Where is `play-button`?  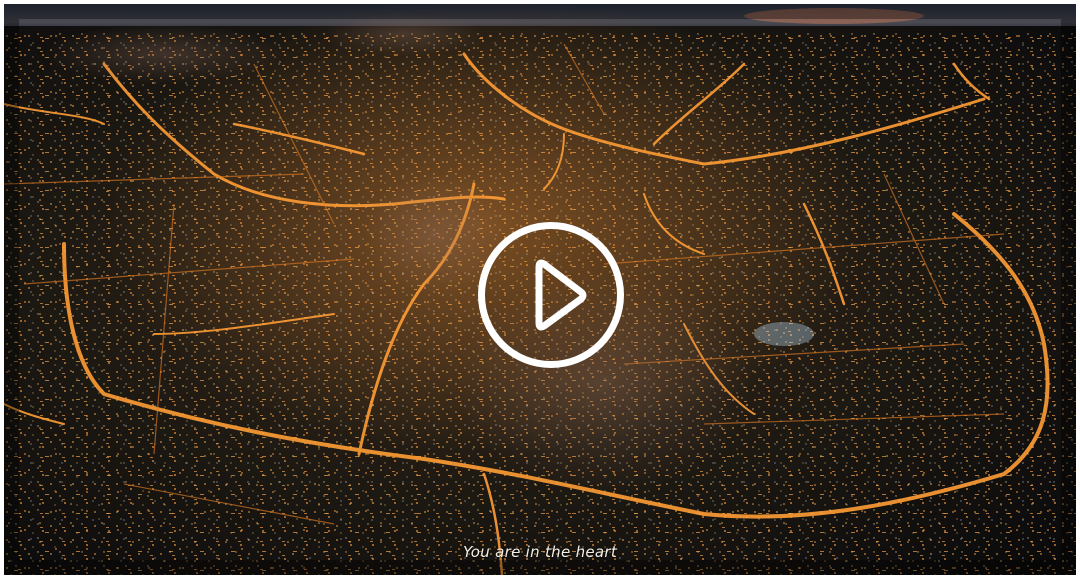 play-button is located at coordinates (551, 295).